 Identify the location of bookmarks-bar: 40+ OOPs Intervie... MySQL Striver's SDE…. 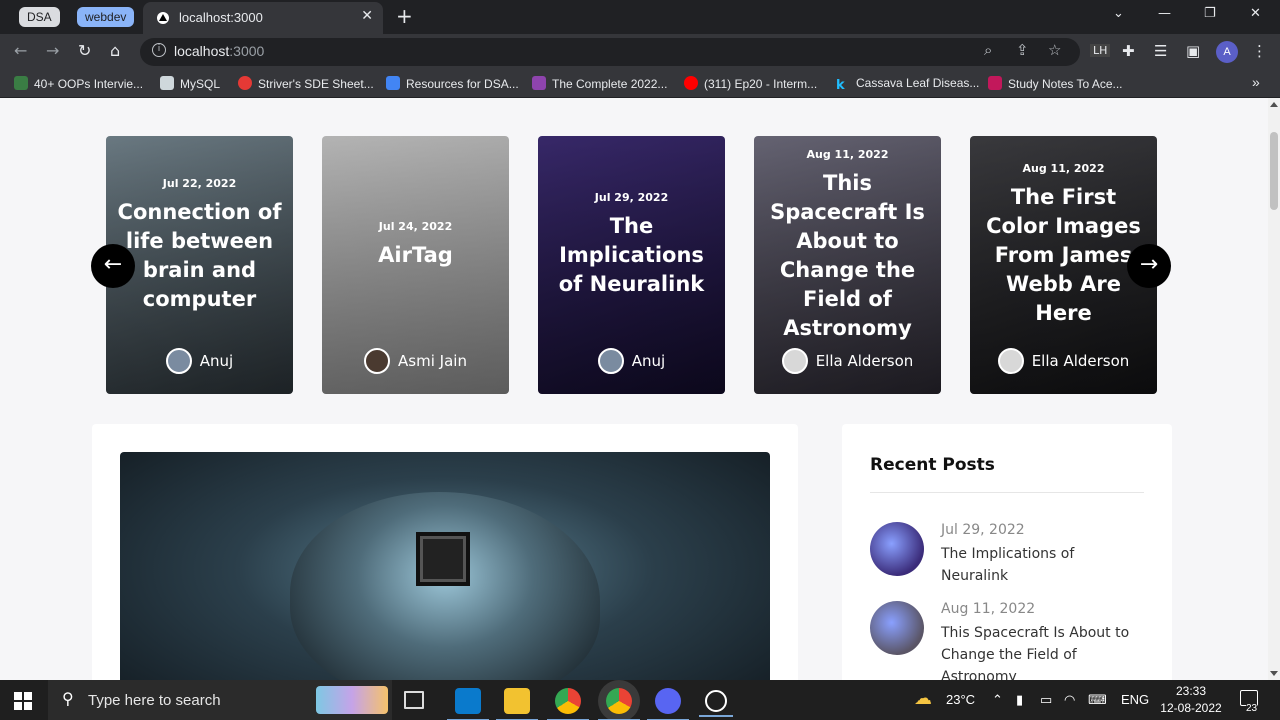
(640, 84).